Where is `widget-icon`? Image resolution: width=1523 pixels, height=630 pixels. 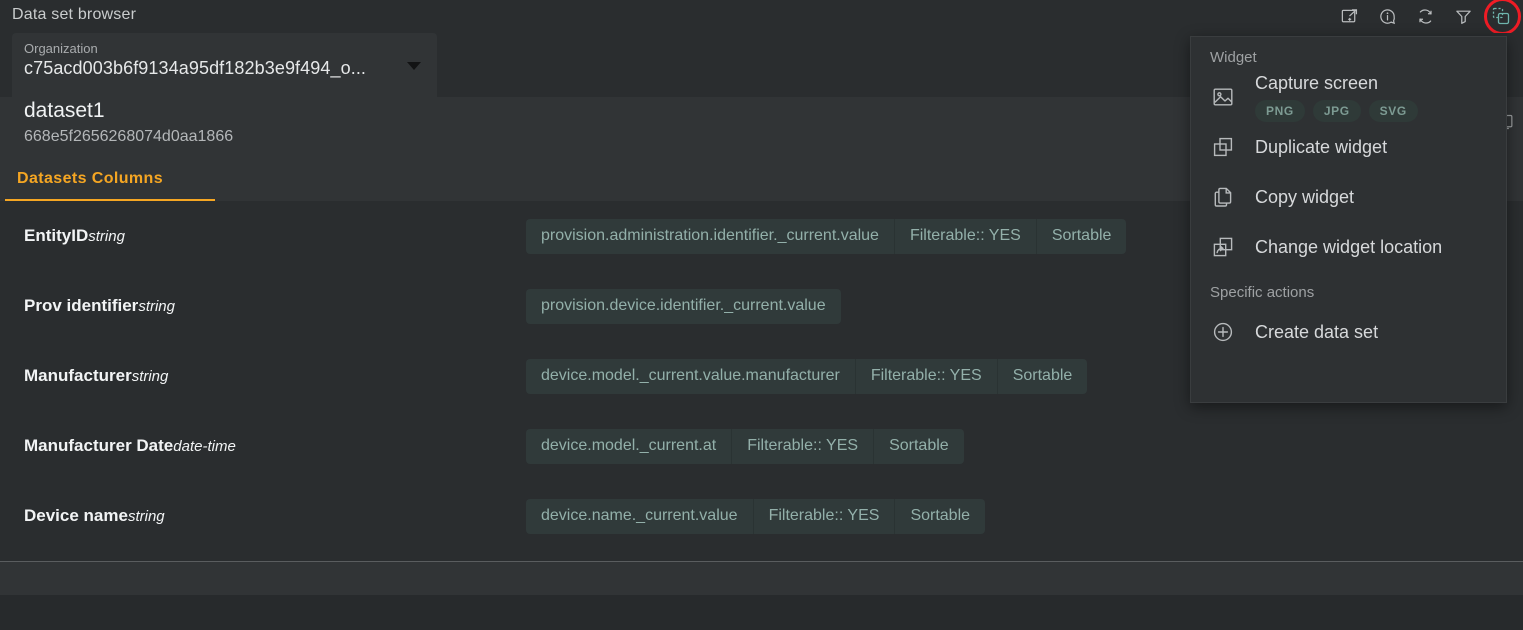 widget-icon is located at coordinates (1501, 16).